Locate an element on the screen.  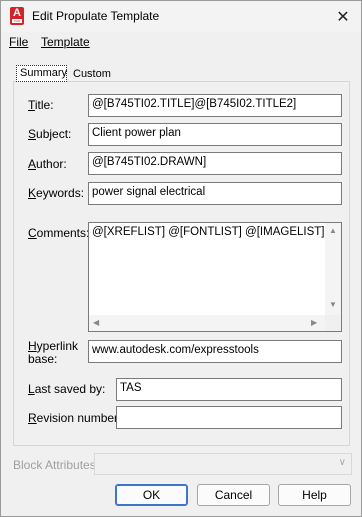
cancel-button: Cancel is located at coordinates (233, 495).